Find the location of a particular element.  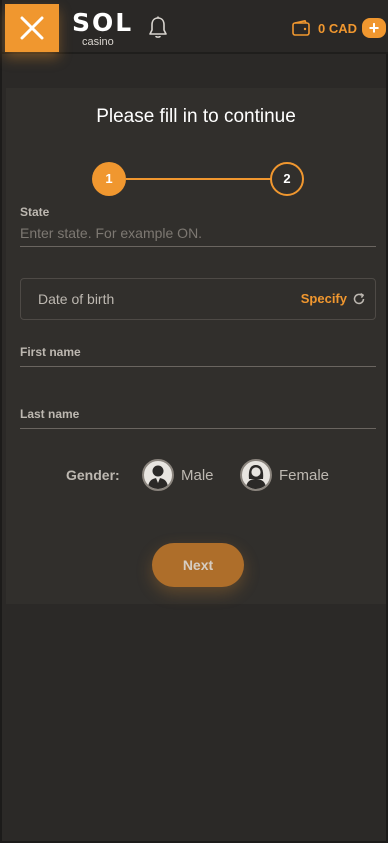

next-button: Next is located at coordinates (198, 565).